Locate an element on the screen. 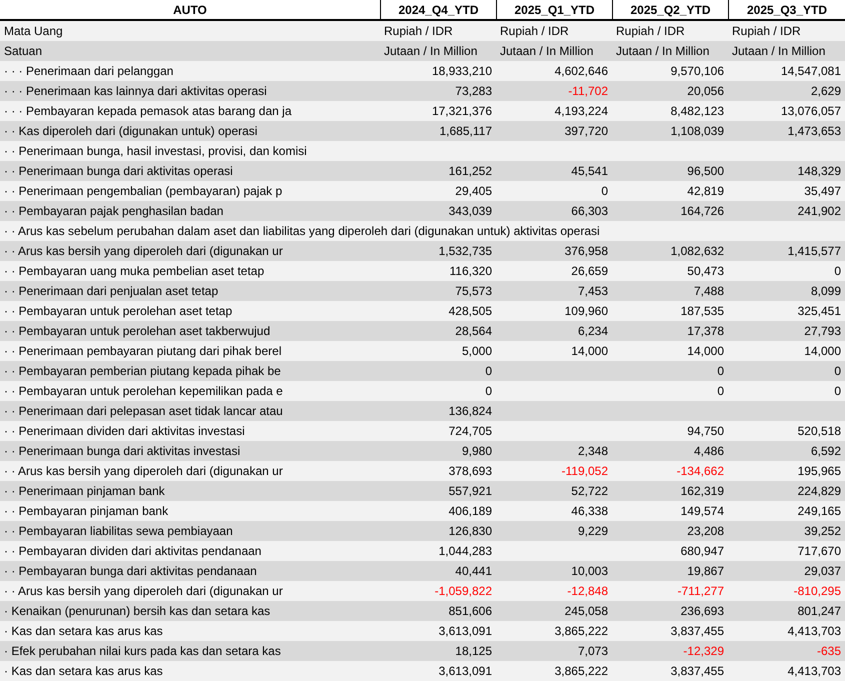  row-label: · · Arus kas bersih yang diperoleh dari (digunakan ur is located at coordinates (143, 591).